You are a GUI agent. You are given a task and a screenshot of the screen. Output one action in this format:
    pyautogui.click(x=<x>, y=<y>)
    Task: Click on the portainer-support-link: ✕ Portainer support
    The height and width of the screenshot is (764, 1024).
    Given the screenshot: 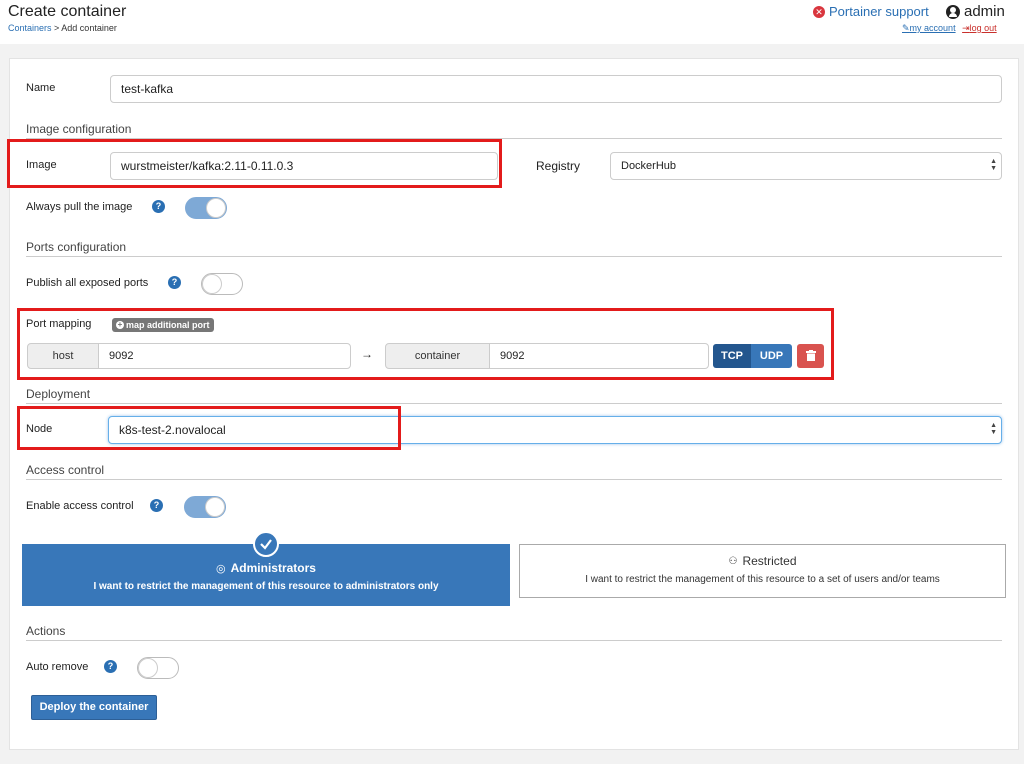 What is the action you would take?
    pyautogui.click(x=871, y=11)
    